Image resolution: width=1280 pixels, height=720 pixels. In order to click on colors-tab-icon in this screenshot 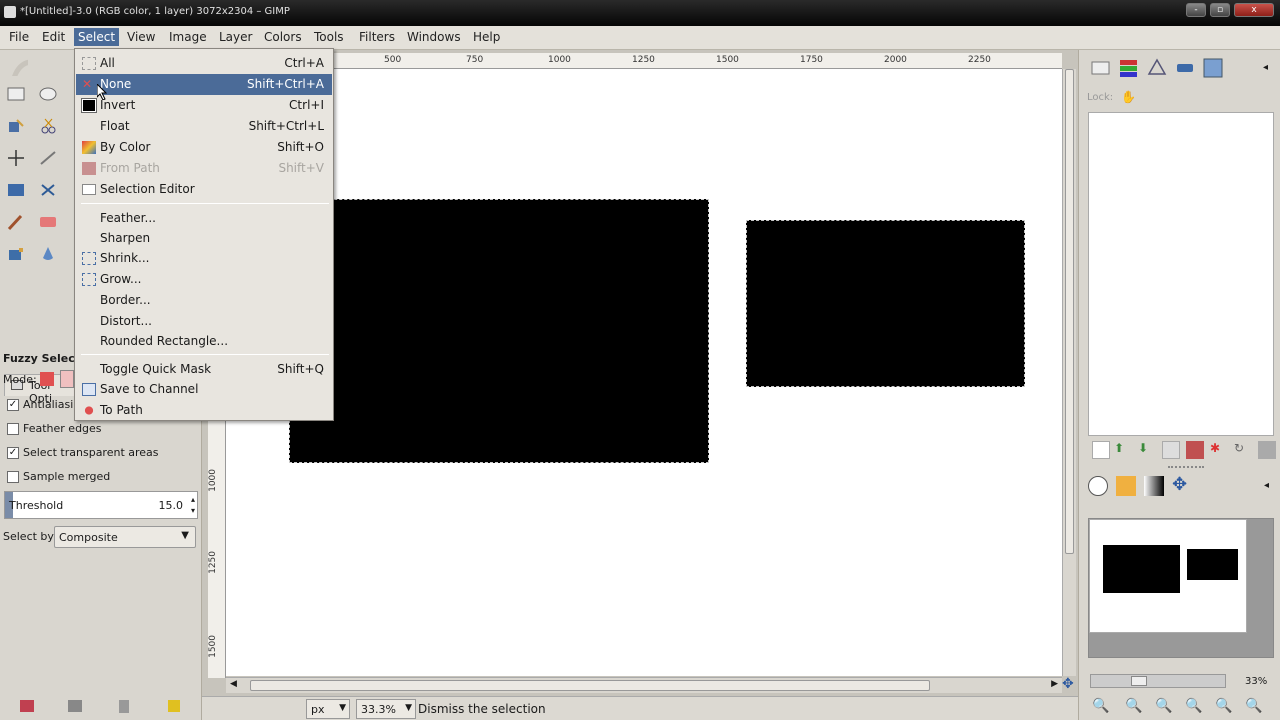, I will do `click(1126, 486)`.